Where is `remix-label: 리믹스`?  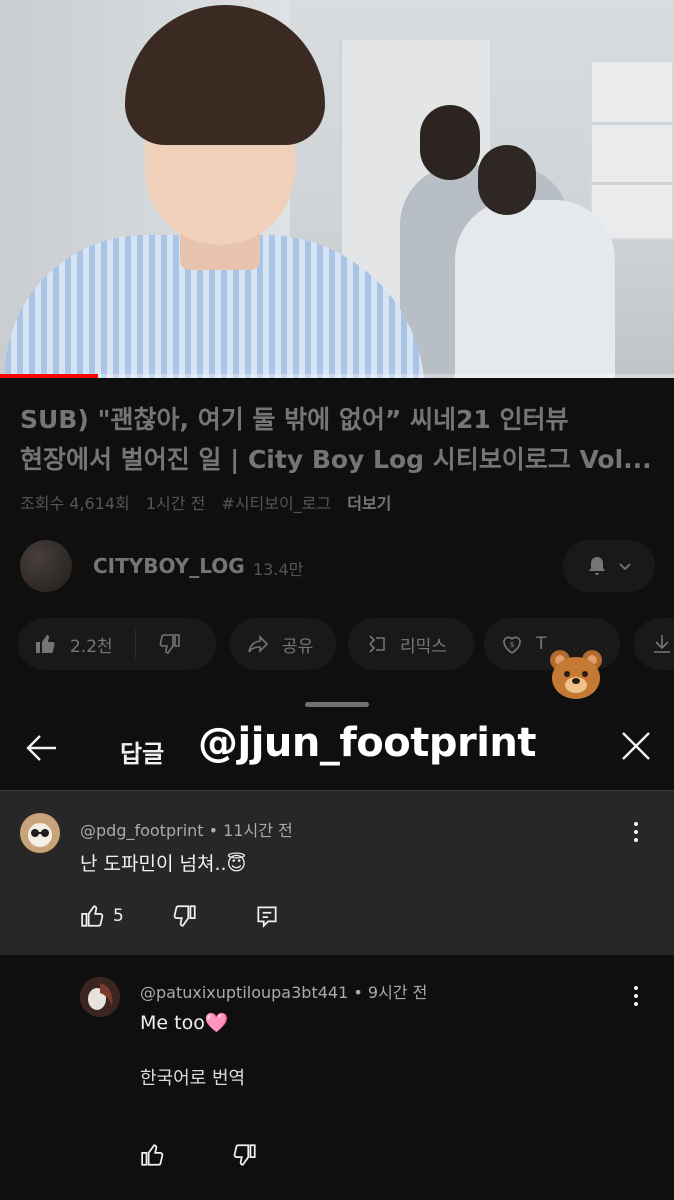
remix-label: 리믹스 is located at coordinates (423, 646).